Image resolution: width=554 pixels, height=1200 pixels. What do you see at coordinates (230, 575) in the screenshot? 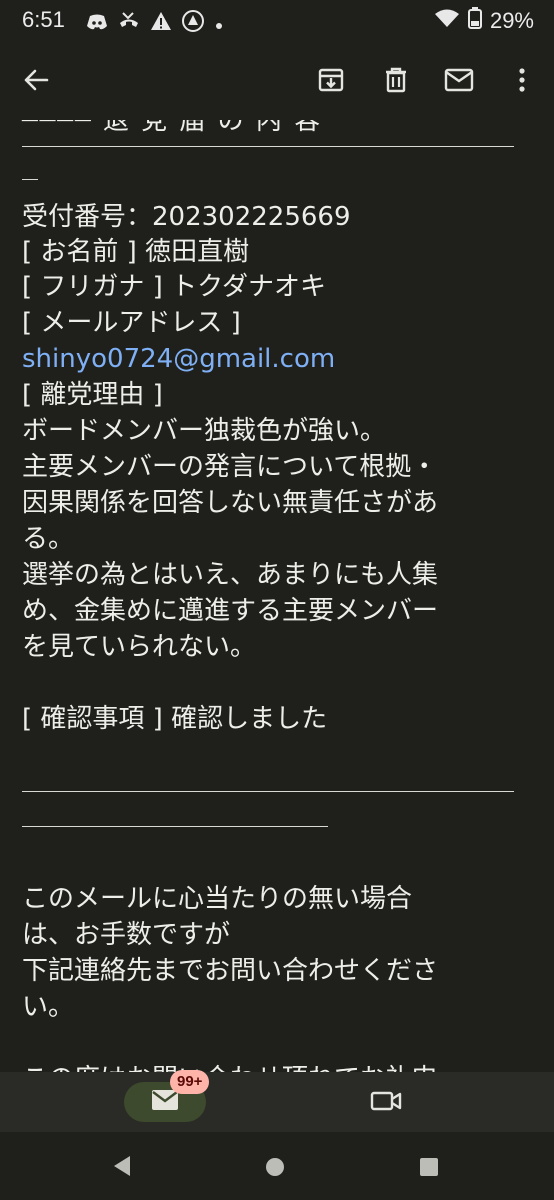
I see `reason-line: 選挙の為とはいえ、あまりにも人集` at bounding box center [230, 575].